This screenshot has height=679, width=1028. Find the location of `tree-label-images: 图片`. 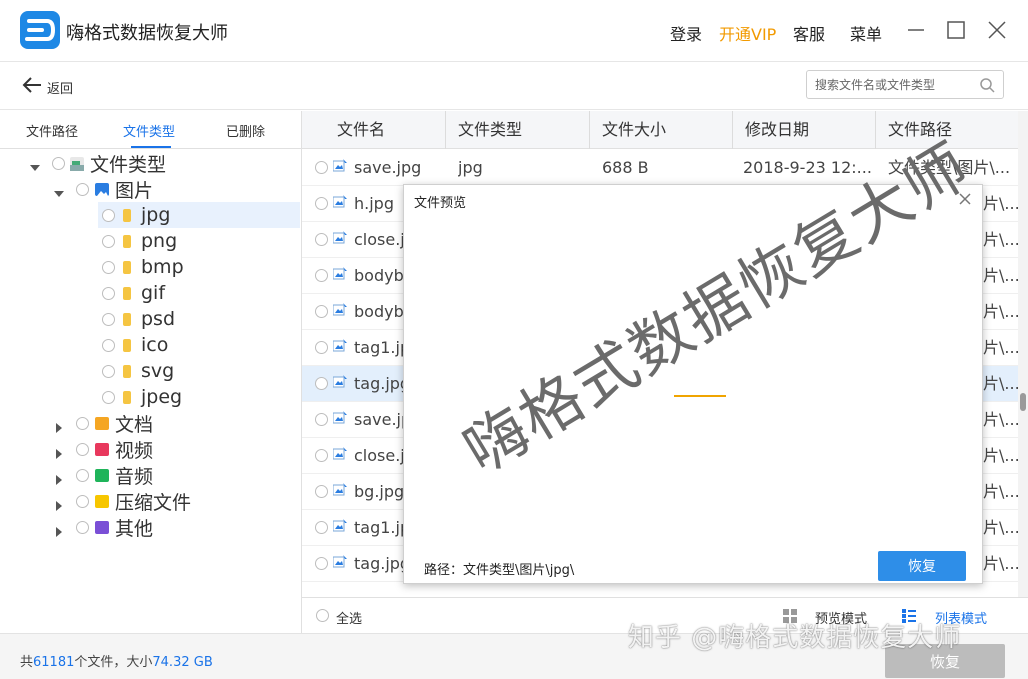

tree-label-images: 图片 is located at coordinates (134, 190).